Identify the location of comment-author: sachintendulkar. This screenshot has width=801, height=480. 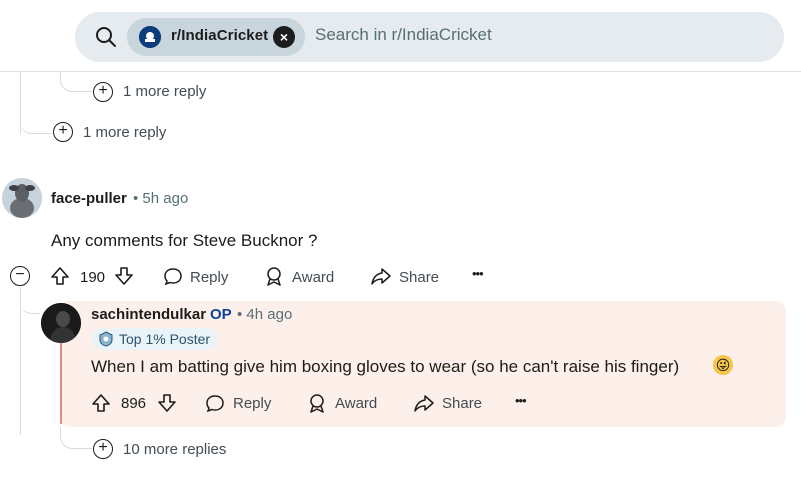
(148, 314).